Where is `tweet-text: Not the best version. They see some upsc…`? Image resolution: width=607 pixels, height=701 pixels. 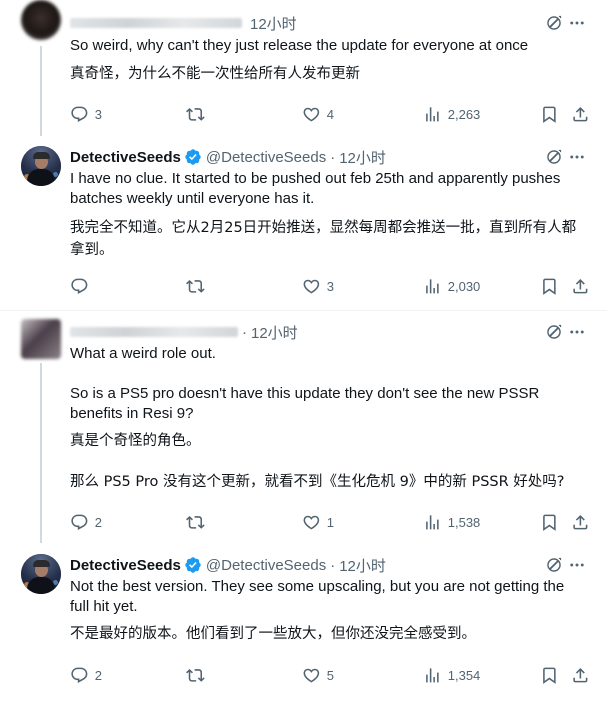 tweet-text: Not the best version. They see some upsc… is located at coordinates (317, 596).